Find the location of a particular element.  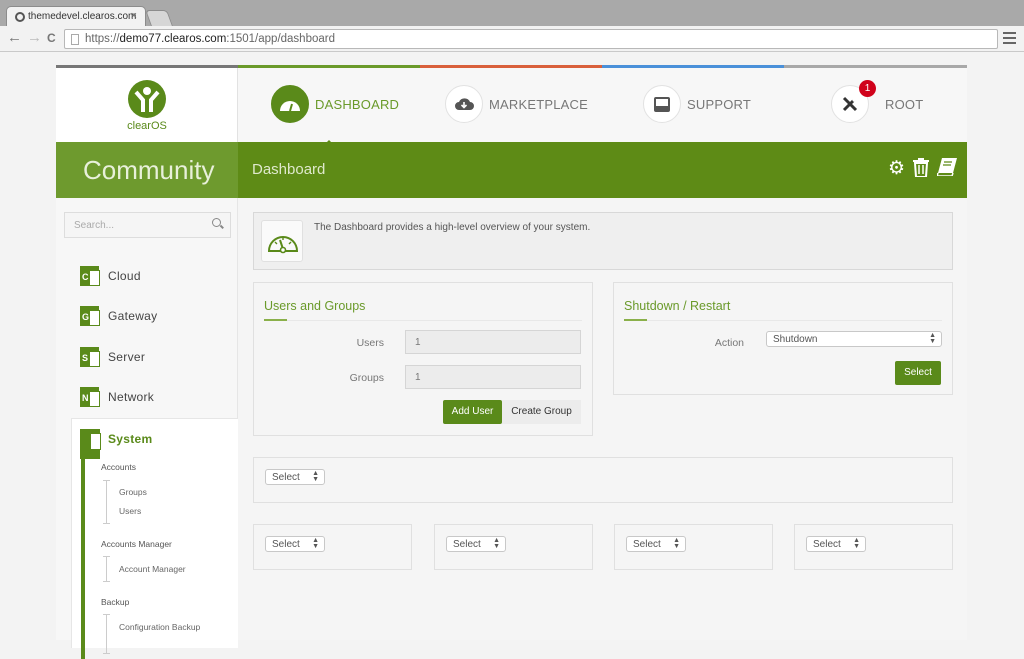

groups-label: Groups is located at coordinates (366, 378).